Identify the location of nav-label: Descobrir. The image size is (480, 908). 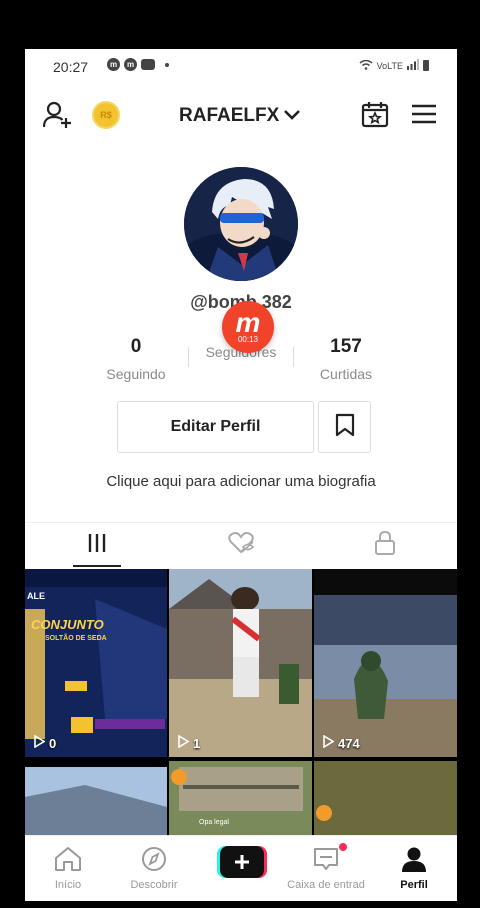
(154, 885).